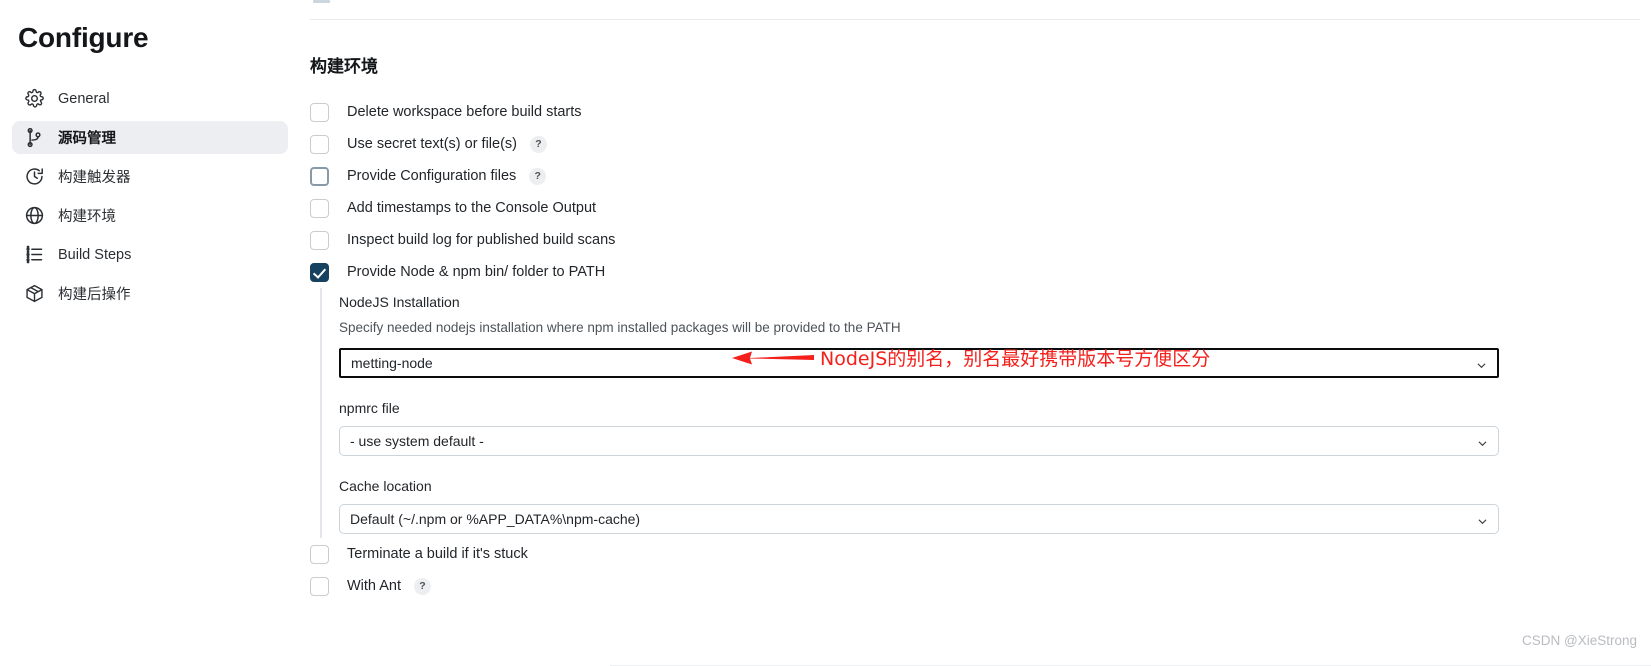  What do you see at coordinates (975, 272) in the screenshot?
I see `checkbox-row: Provide Node & npm bin/ folder to PATH` at bounding box center [975, 272].